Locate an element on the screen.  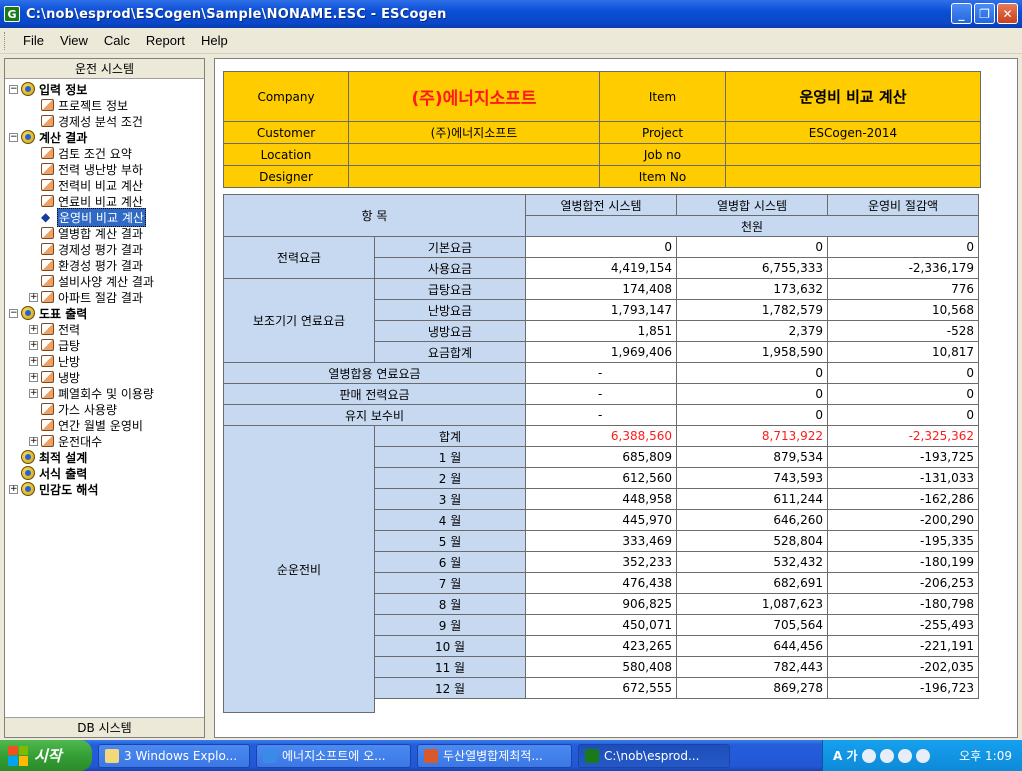
menu-view: View is located at coordinates (74, 40).